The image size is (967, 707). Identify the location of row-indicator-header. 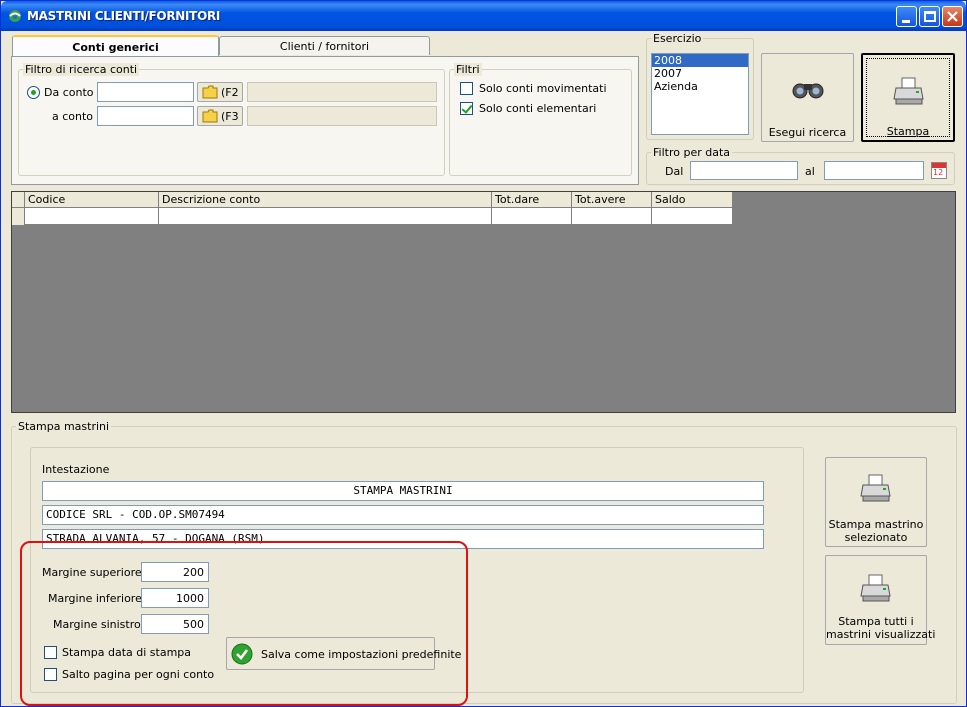
(18, 200).